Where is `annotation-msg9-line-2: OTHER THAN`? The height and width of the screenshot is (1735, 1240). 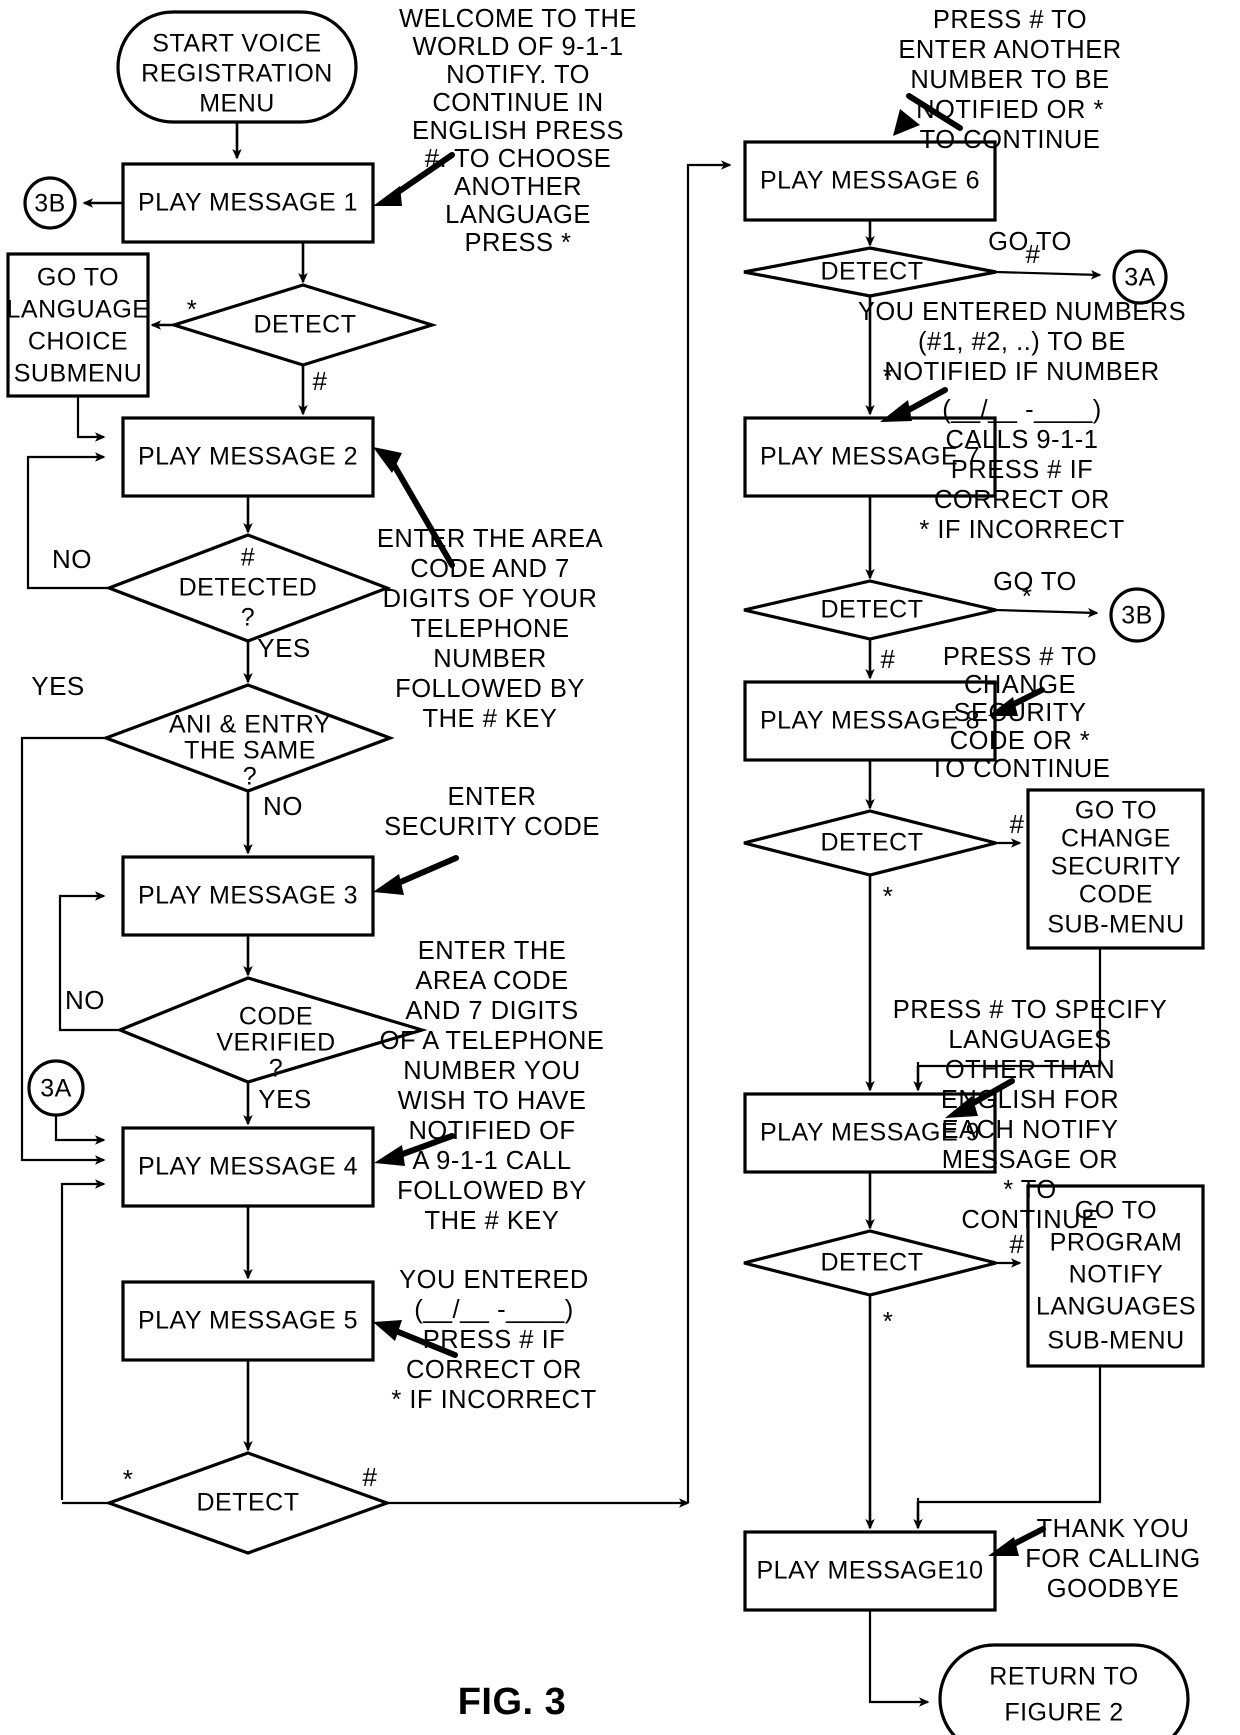 annotation-msg9-line-2: OTHER THAN is located at coordinates (1030, 1070).